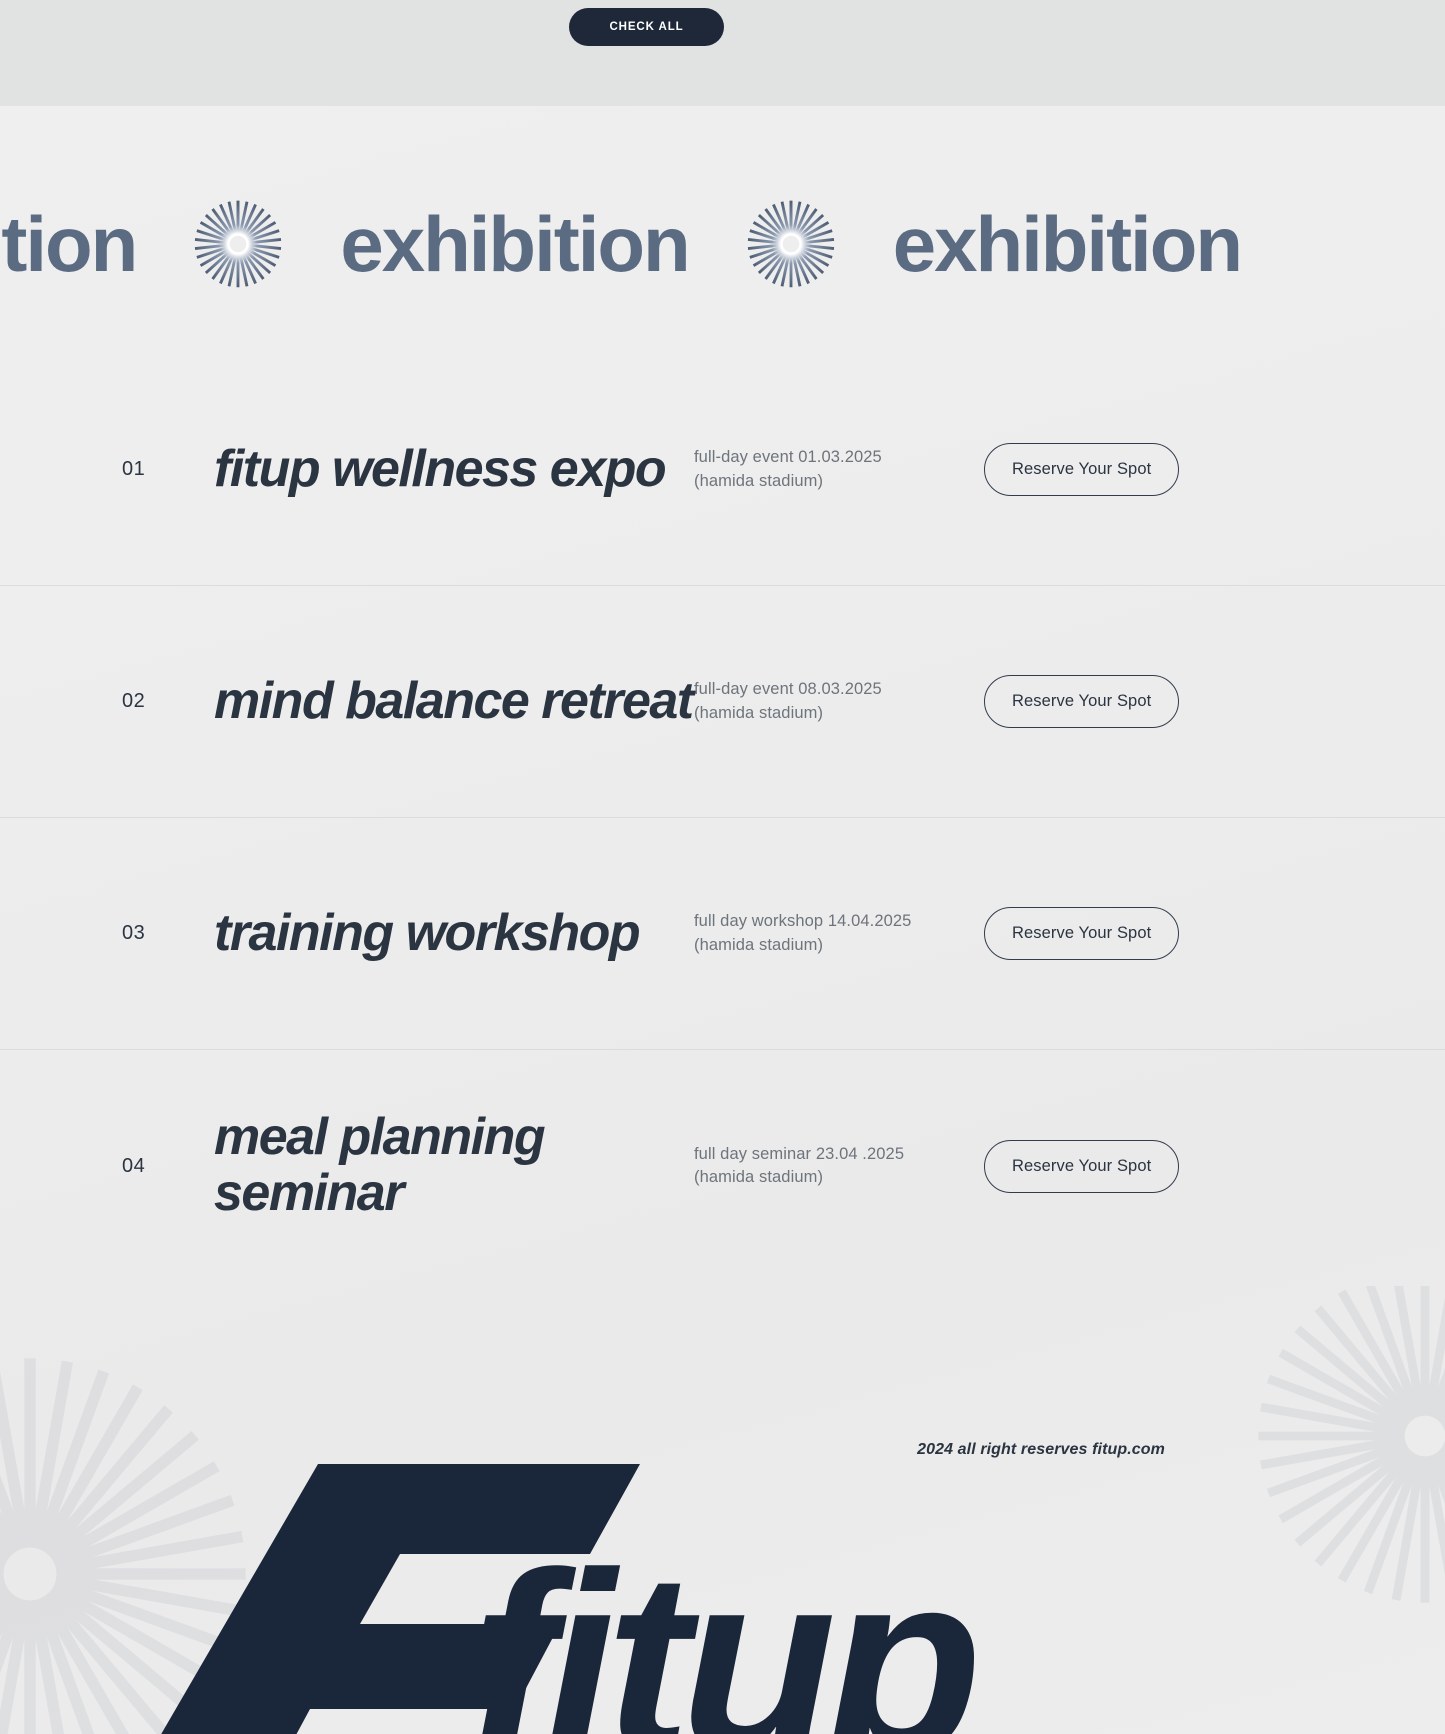  Describe the element at coordinates (803, 921) in the screenshot. I see `event-meta-line1: full day workshop 14.04.2025` at that location.